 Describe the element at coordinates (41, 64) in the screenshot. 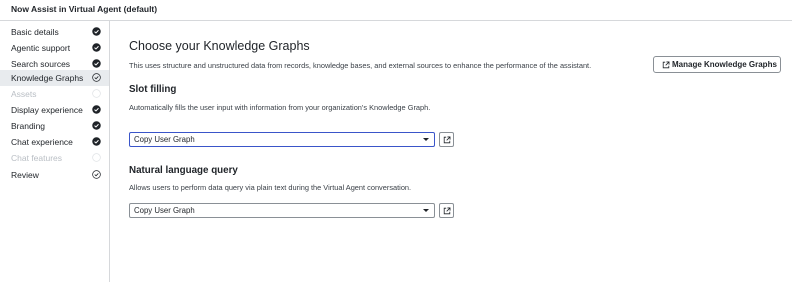

I see `sidebar-item-label: Search sources` at that location.